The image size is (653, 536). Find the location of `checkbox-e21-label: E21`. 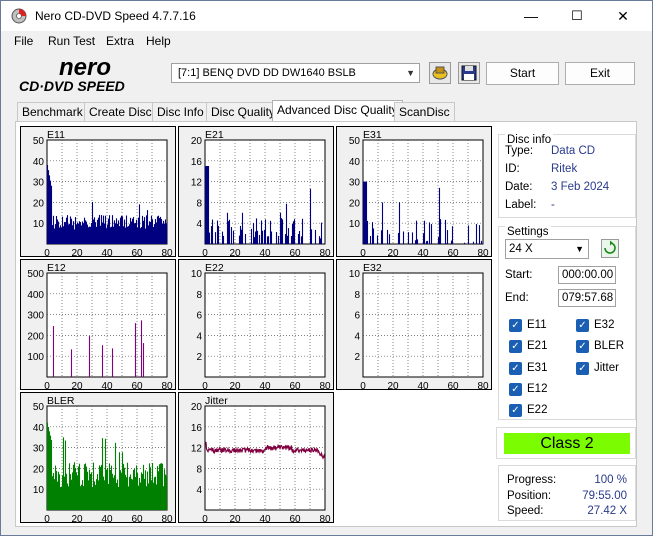

checkbox-e21-label: E21 is located at coordinates (537, 346).